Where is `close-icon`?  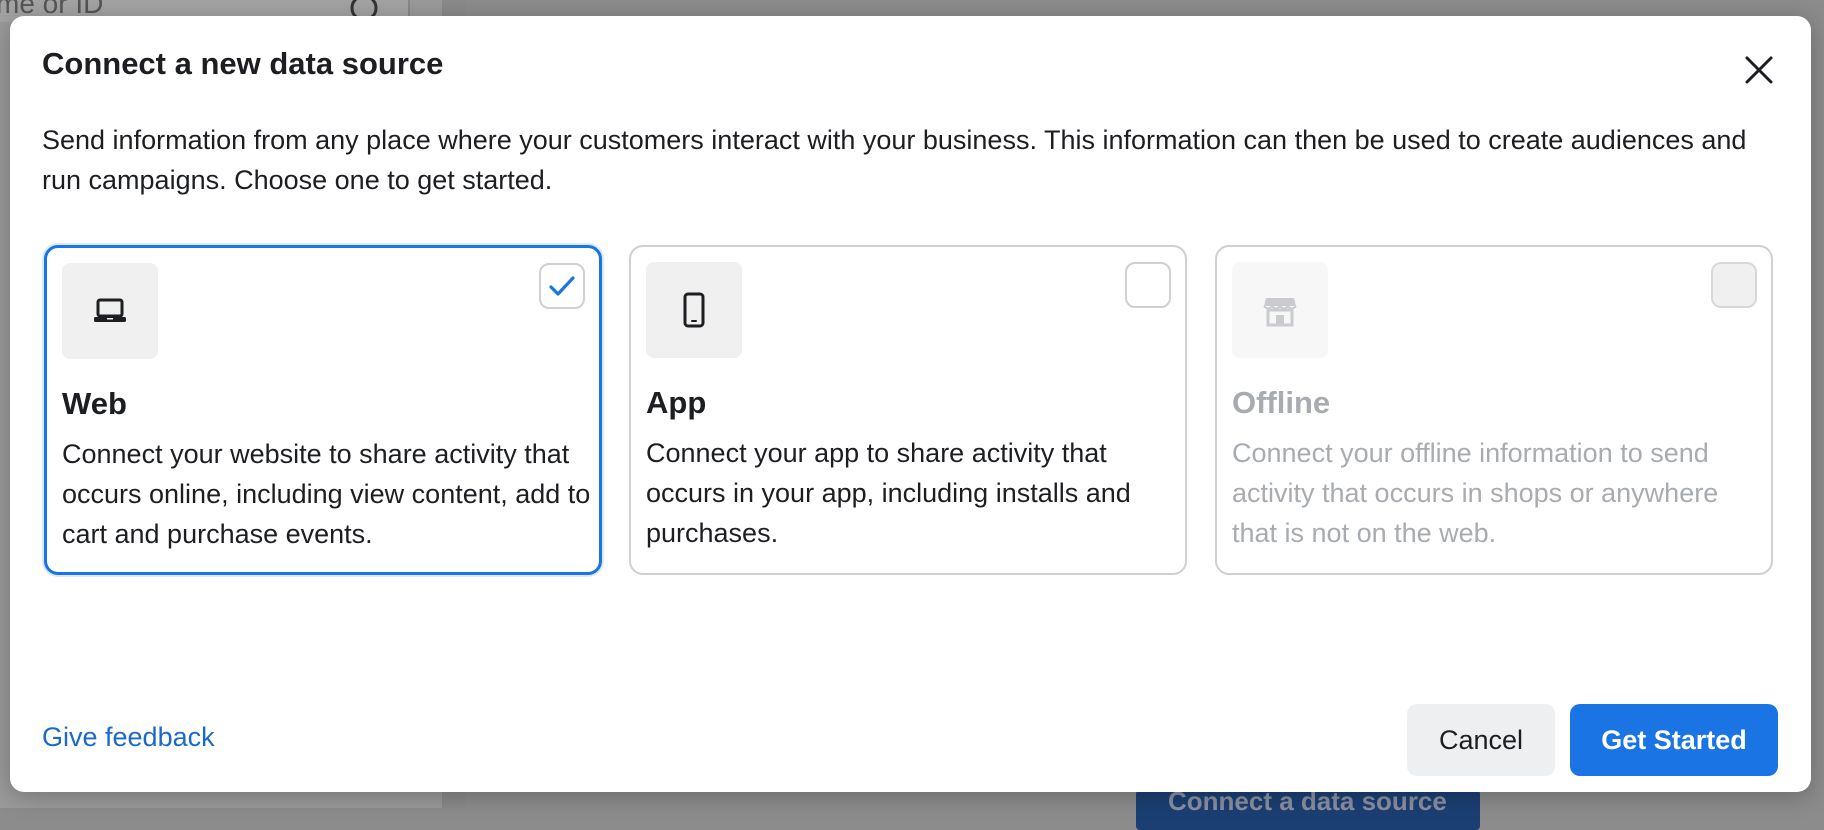
close-icon is located at coordinates (1759, 70).